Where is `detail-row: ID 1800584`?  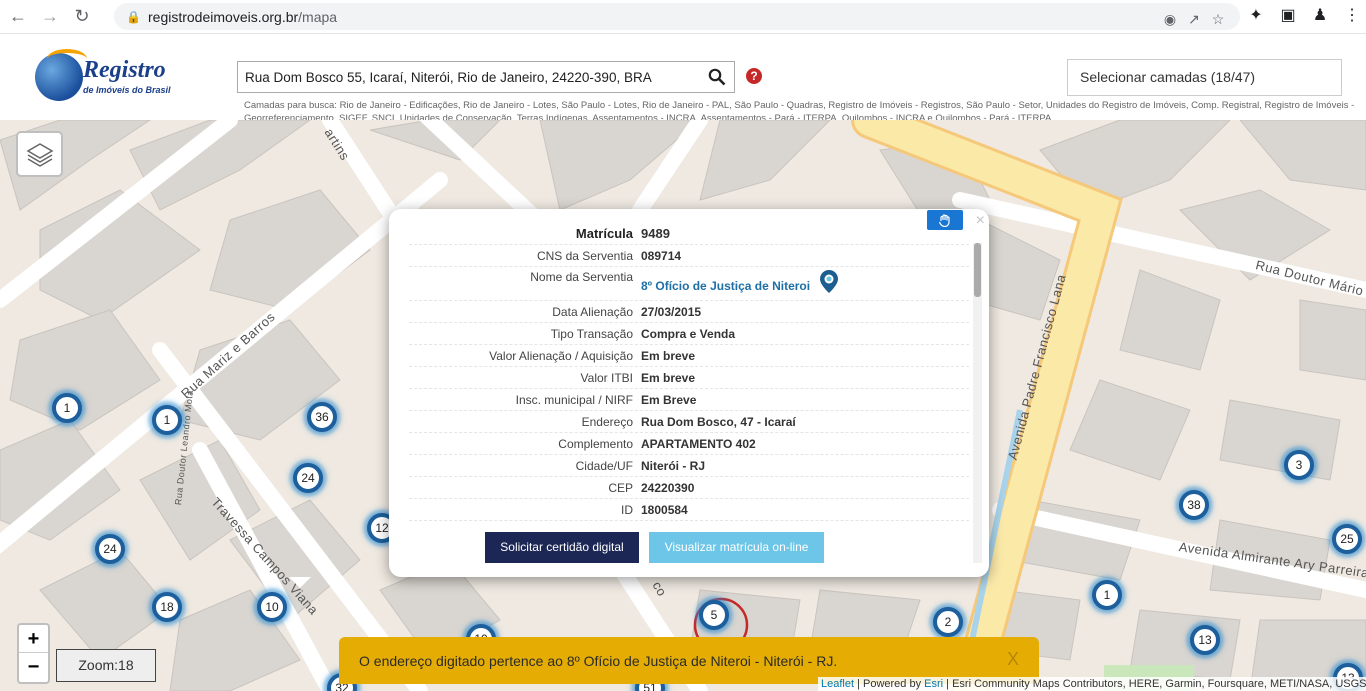
detail-row: ID 1800584 is located at coordinates (689, 510).